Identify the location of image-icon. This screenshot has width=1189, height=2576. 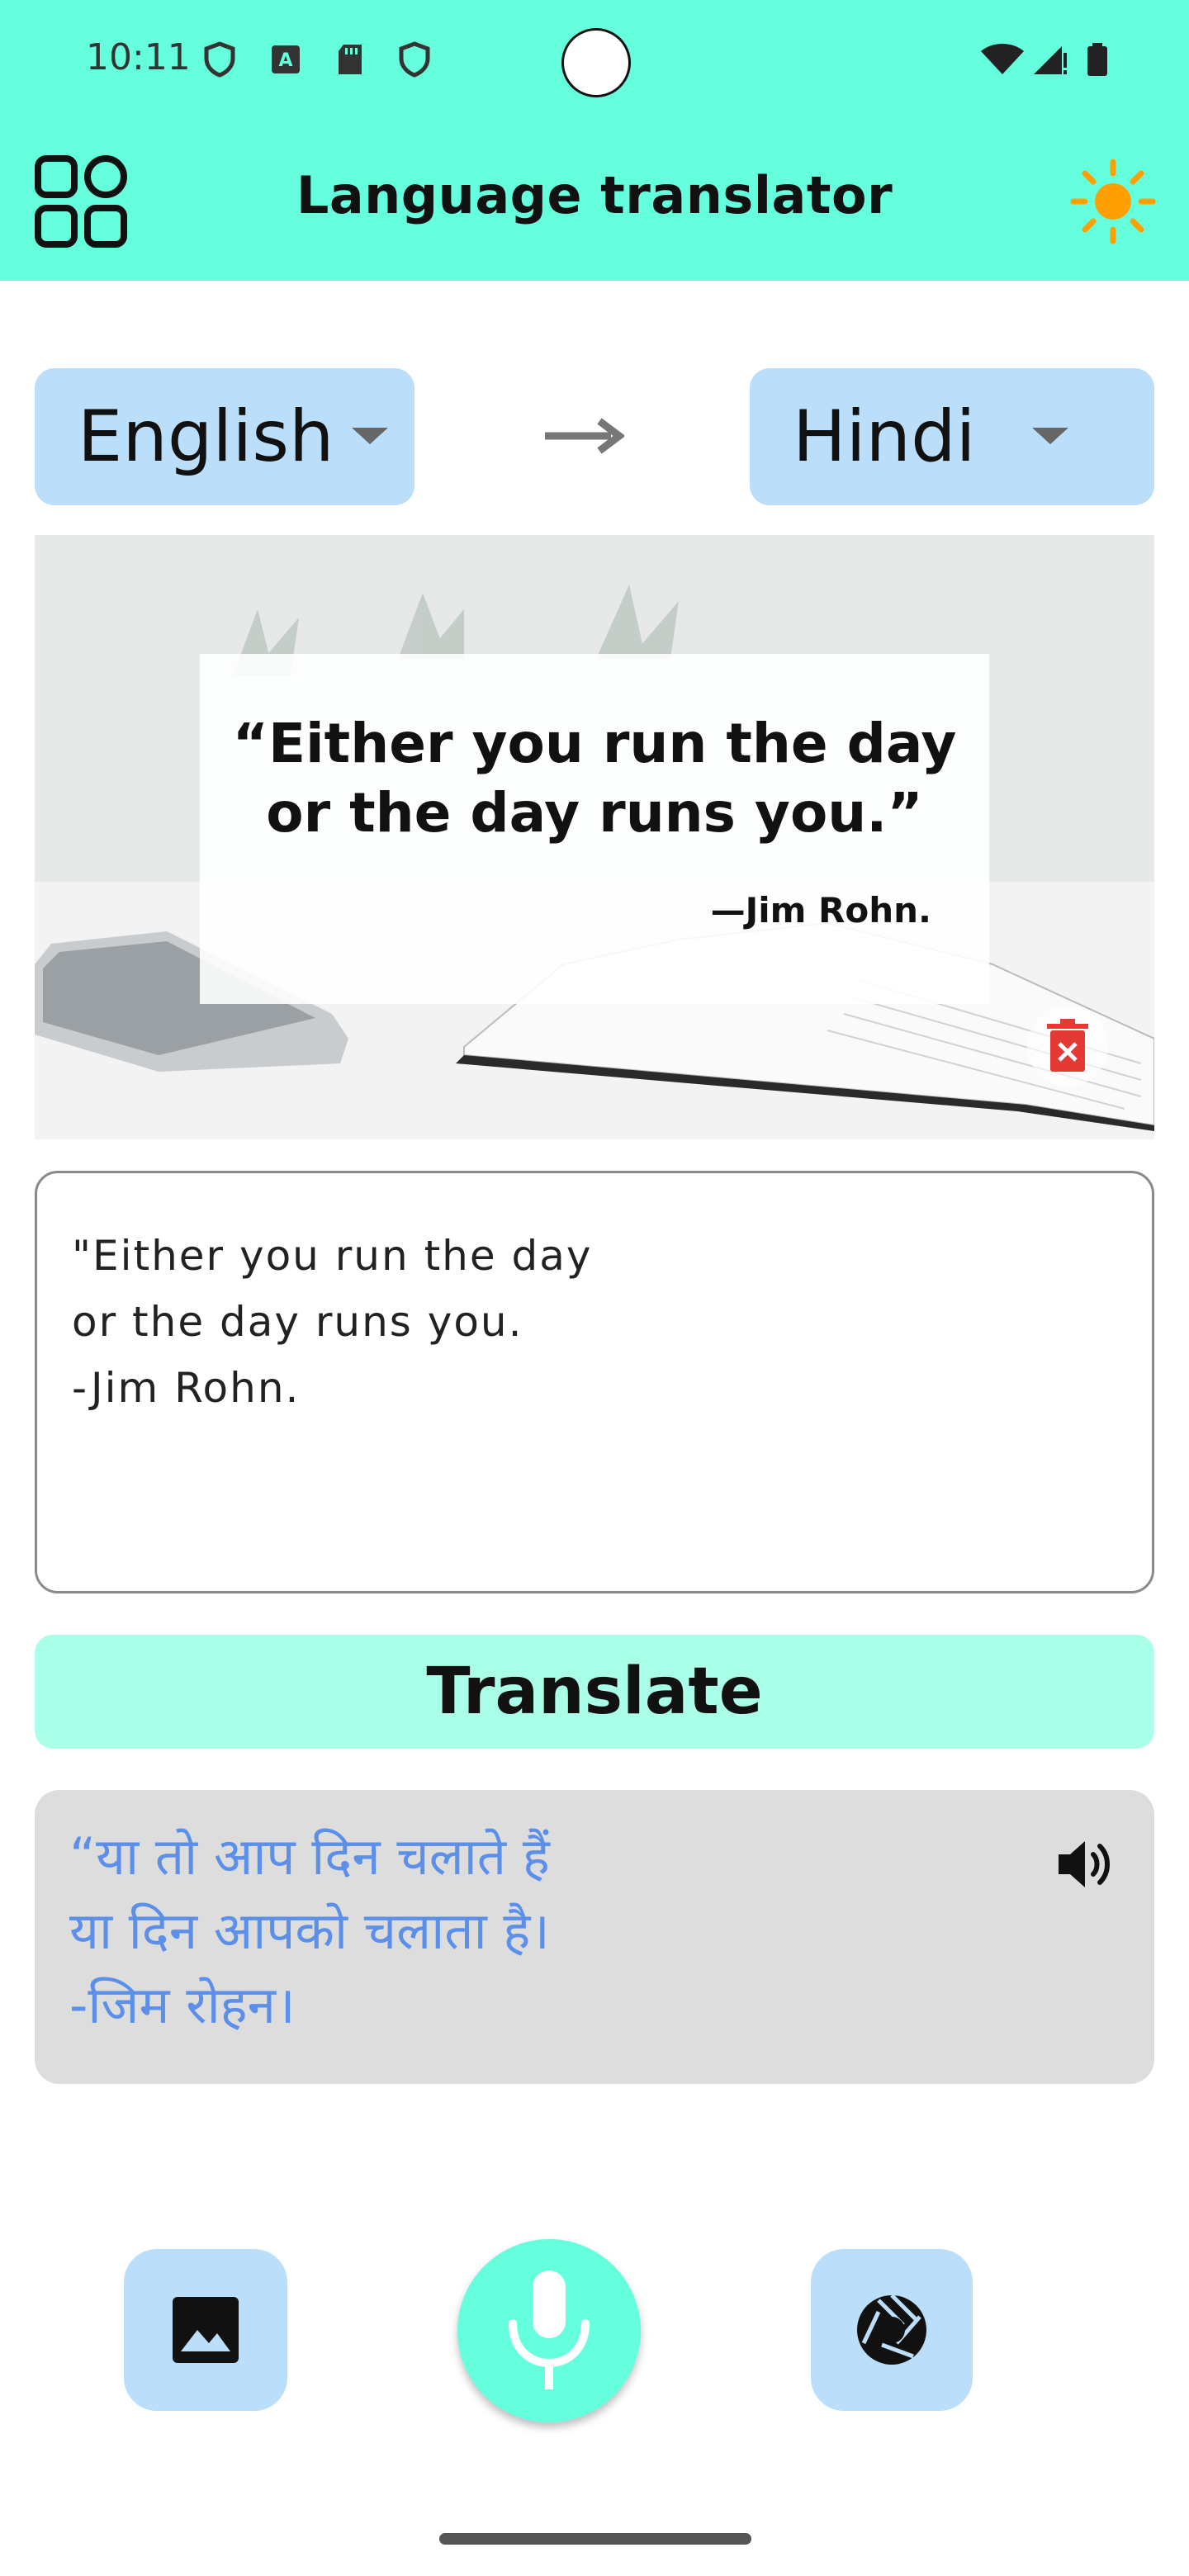
(205, 2330).